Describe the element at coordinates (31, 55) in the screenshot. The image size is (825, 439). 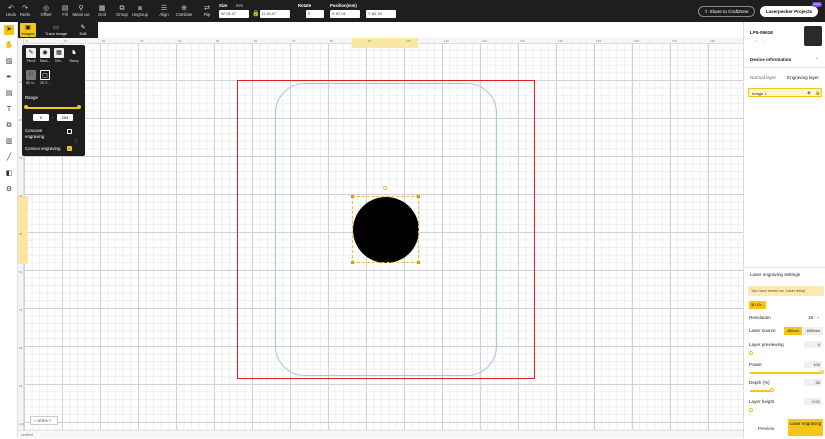
I see `mode-pencil: ✎ Pencil` at that location.